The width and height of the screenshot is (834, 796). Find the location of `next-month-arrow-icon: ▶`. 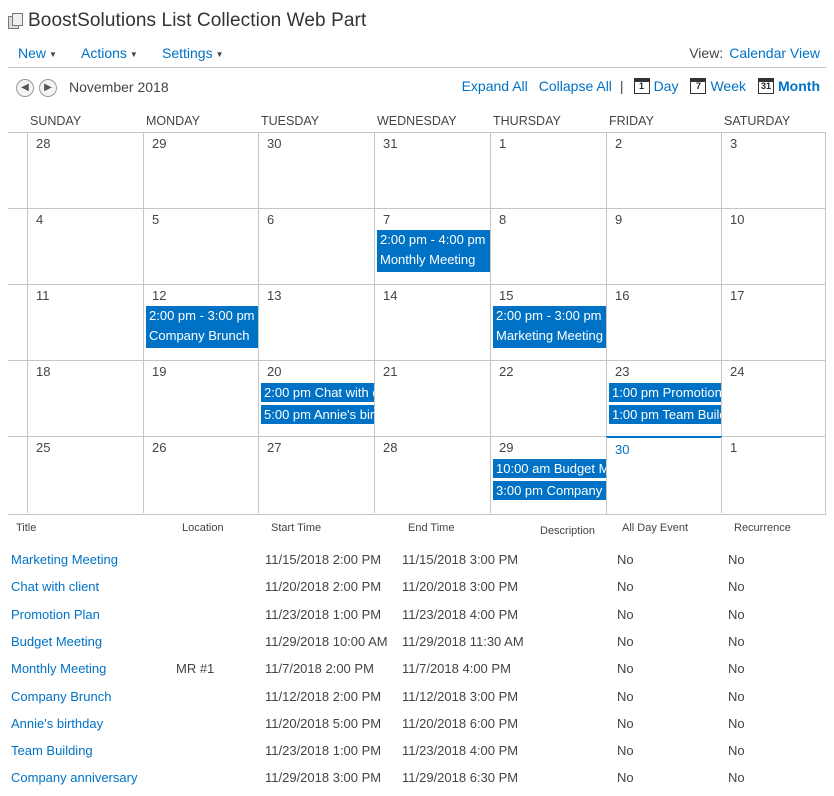

next-month-arrow-icon: ▶ is located at coordinates (48, 88).